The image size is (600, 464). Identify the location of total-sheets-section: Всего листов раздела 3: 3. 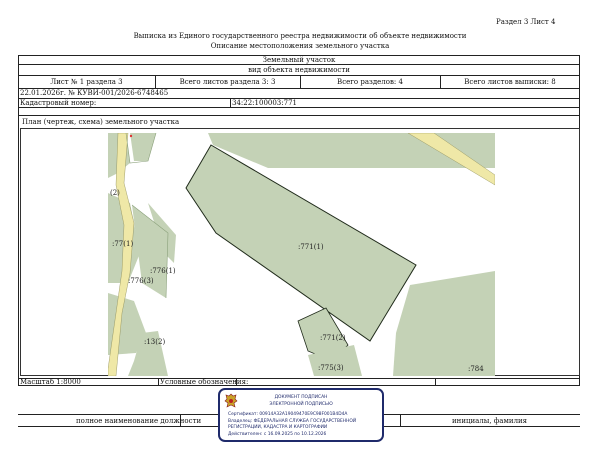
(227, 82).